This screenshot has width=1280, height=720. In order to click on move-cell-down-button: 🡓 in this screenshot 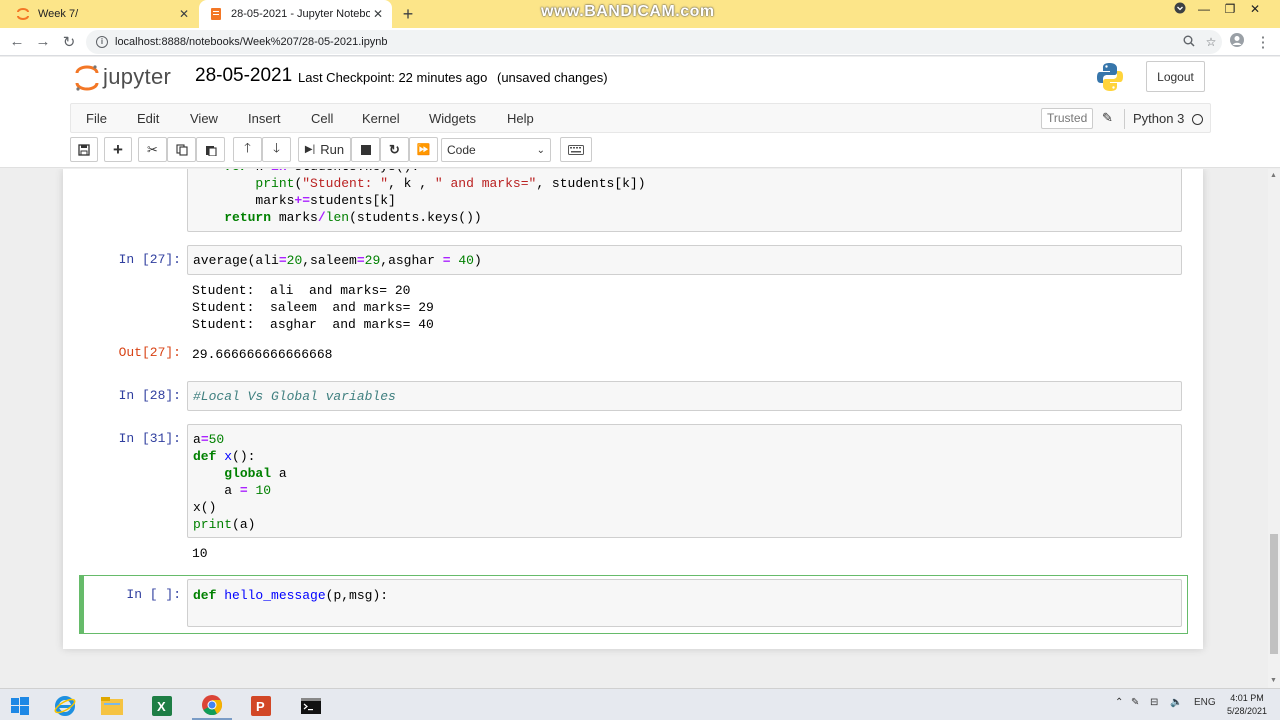, I will do `click(276, 149)`.